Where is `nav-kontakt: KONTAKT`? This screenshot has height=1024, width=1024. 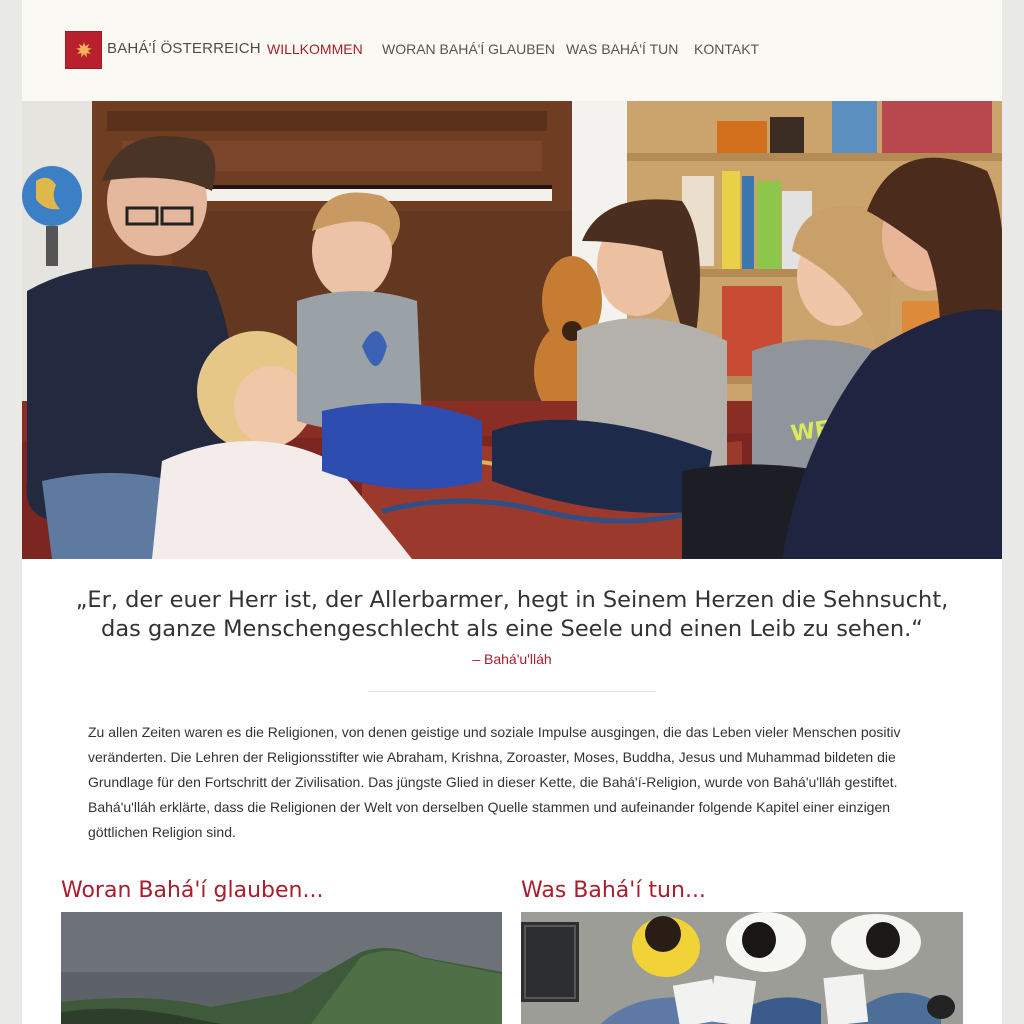 nav-kontakt: KONTAKT is located at coordinates (726, 49).